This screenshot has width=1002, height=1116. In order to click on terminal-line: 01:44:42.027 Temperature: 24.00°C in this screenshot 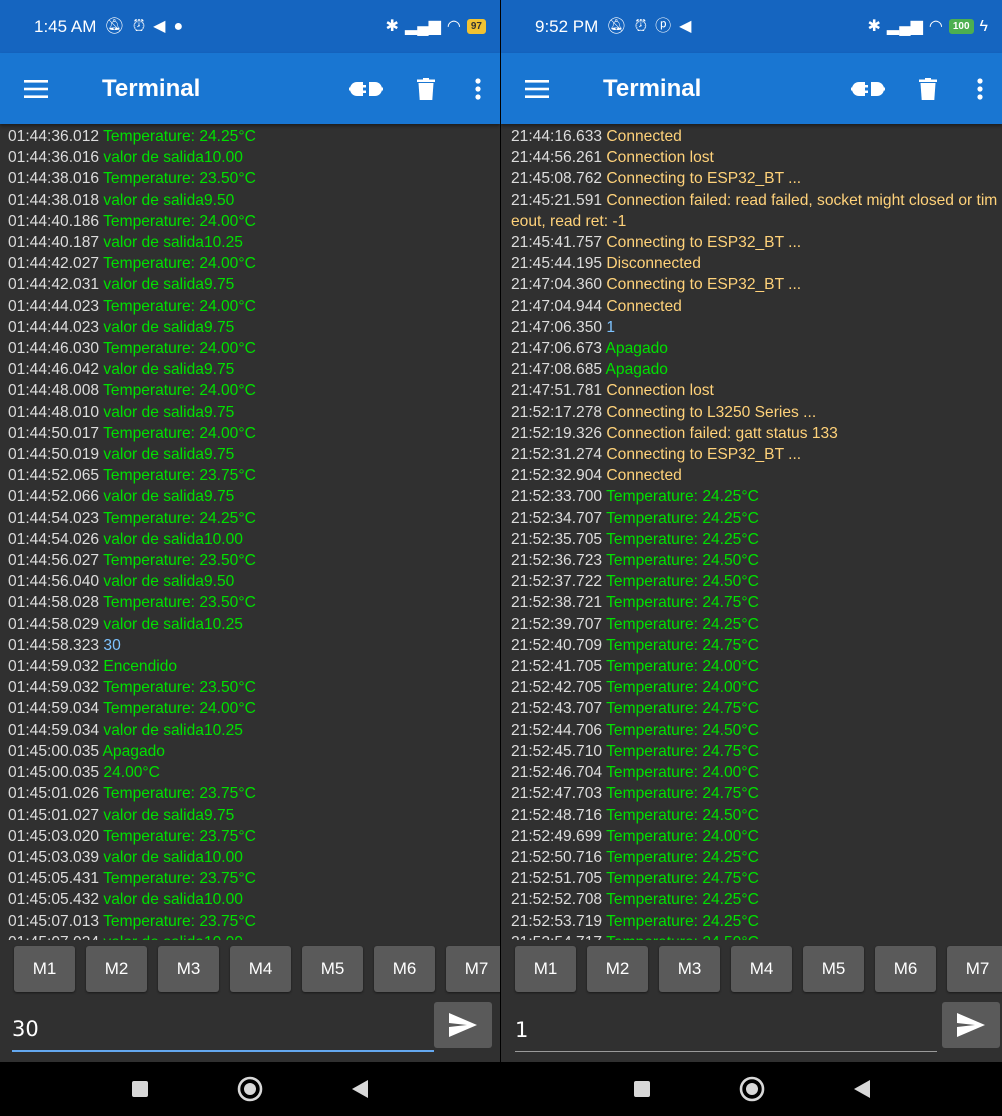, I will do `click(254, 263)`.